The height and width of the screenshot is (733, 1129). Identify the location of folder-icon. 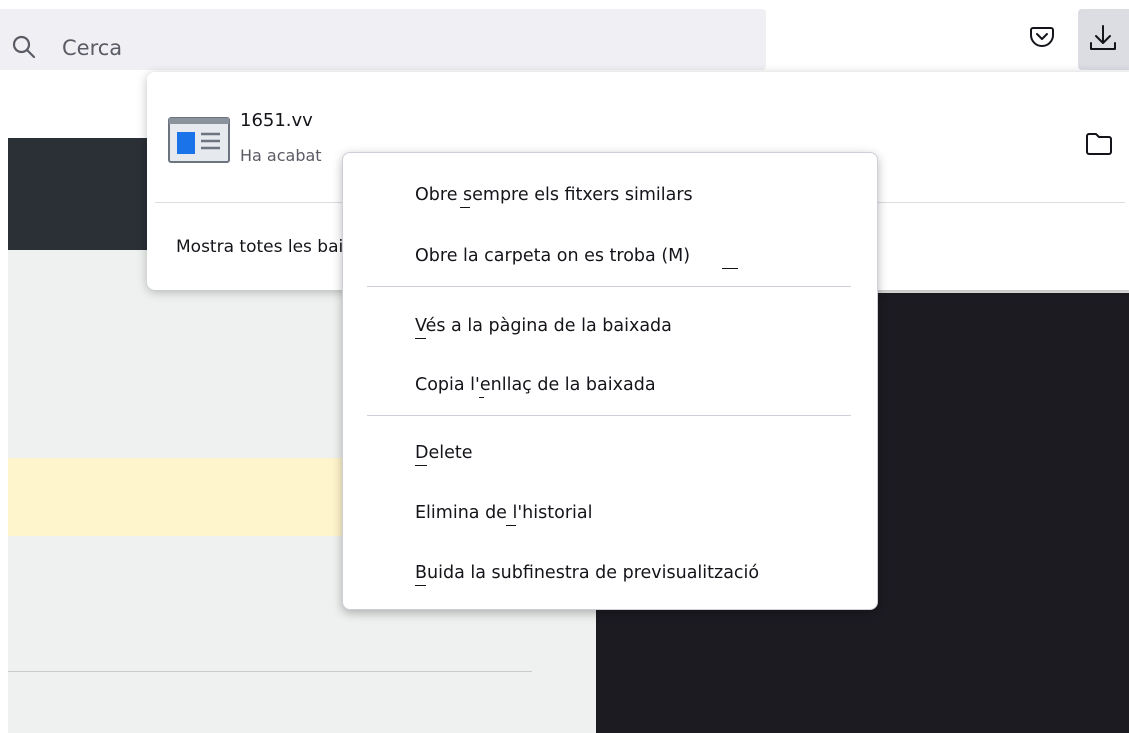
(1099, 144).